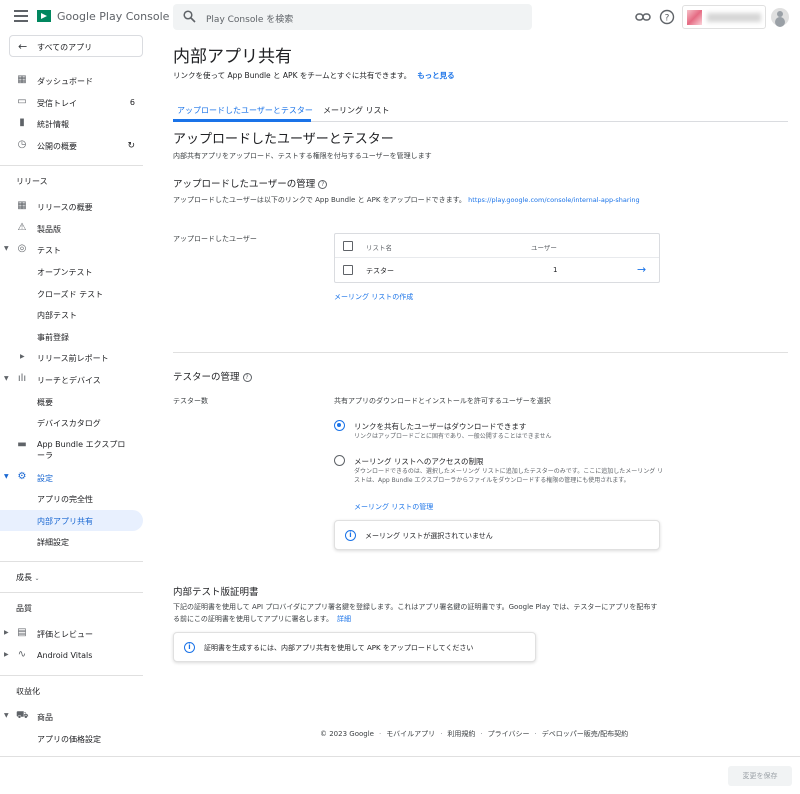 This screenshot has width=800, height=794. Describe the element at coordinates (379, 248) in the screenshot. I see `column-header-list-name: リスト名` at that location.